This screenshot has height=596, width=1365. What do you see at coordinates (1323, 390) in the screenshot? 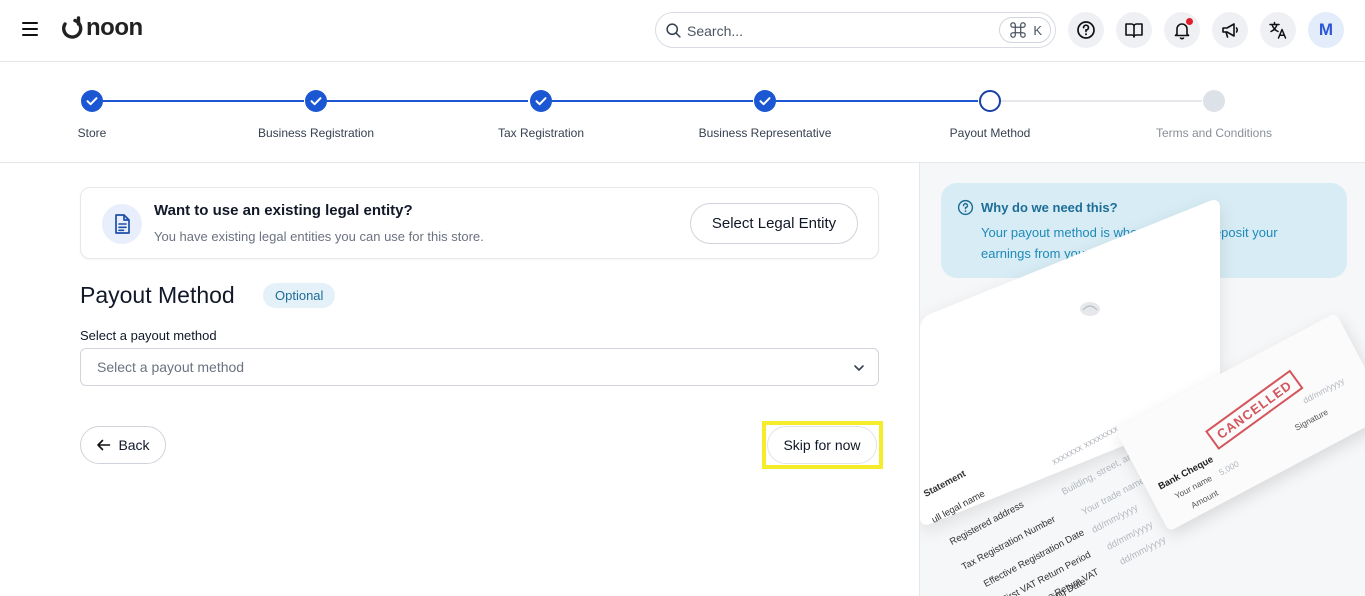
I see `cheque-date: dd/mm/yyyy` at bounding box center [1323, 390].